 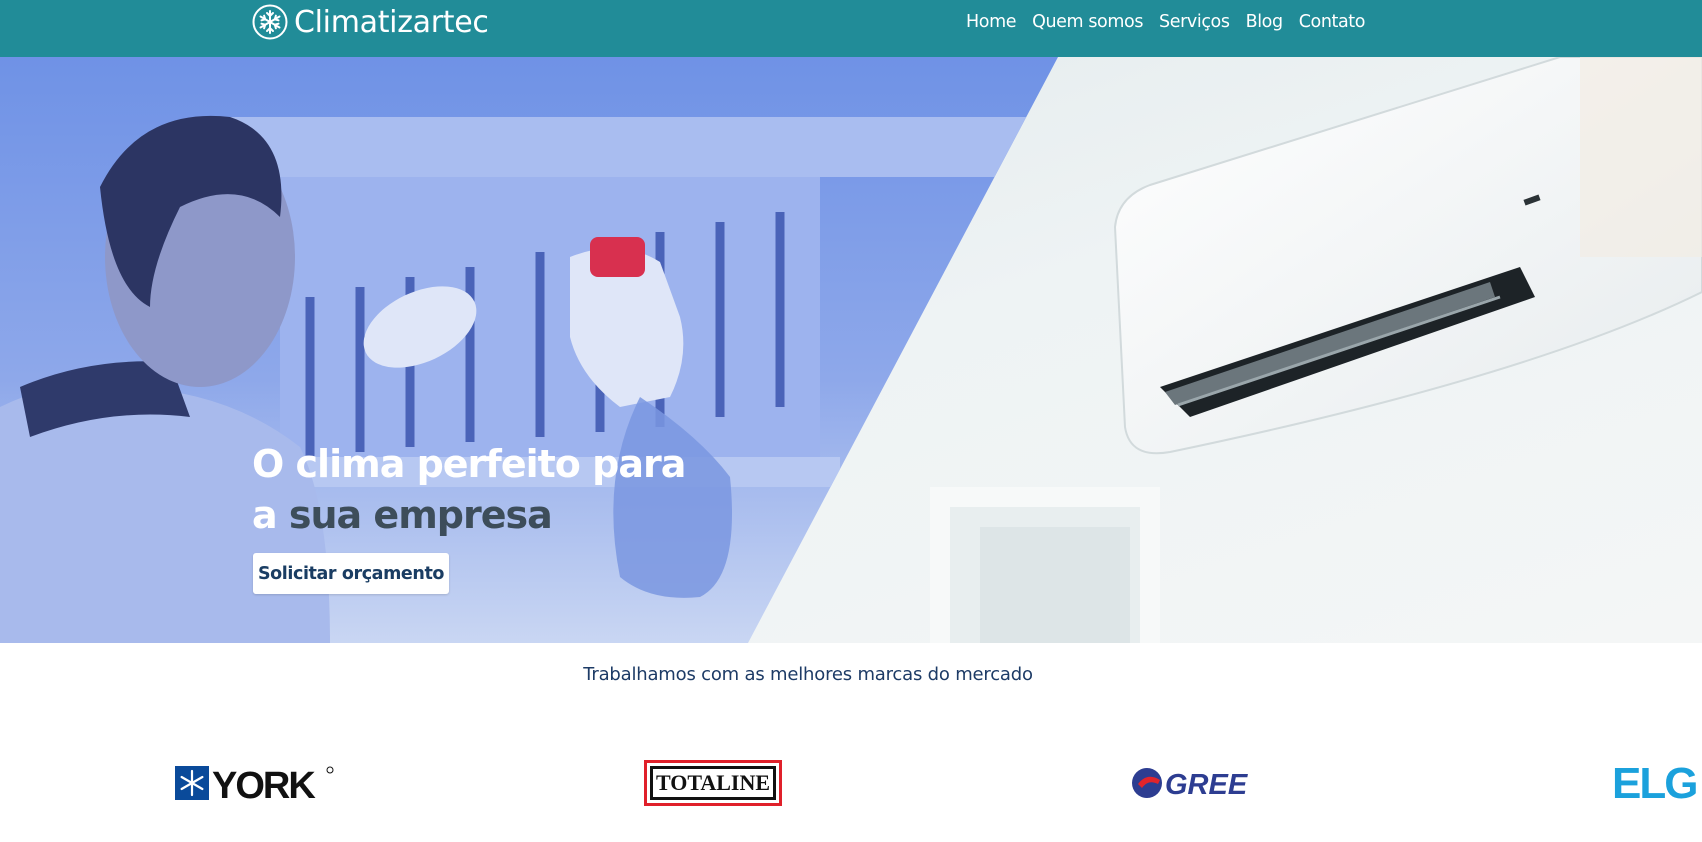 I want to click on gree-logo: GREE, so click(x=1190, y=784).